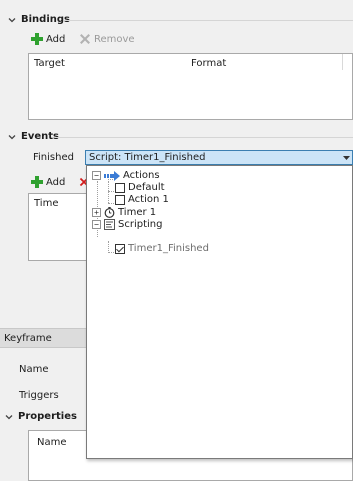 This screenshot has height=481, width=353. I want to click on tree-item-timer-1: + Timer 1, so click(124, 212).